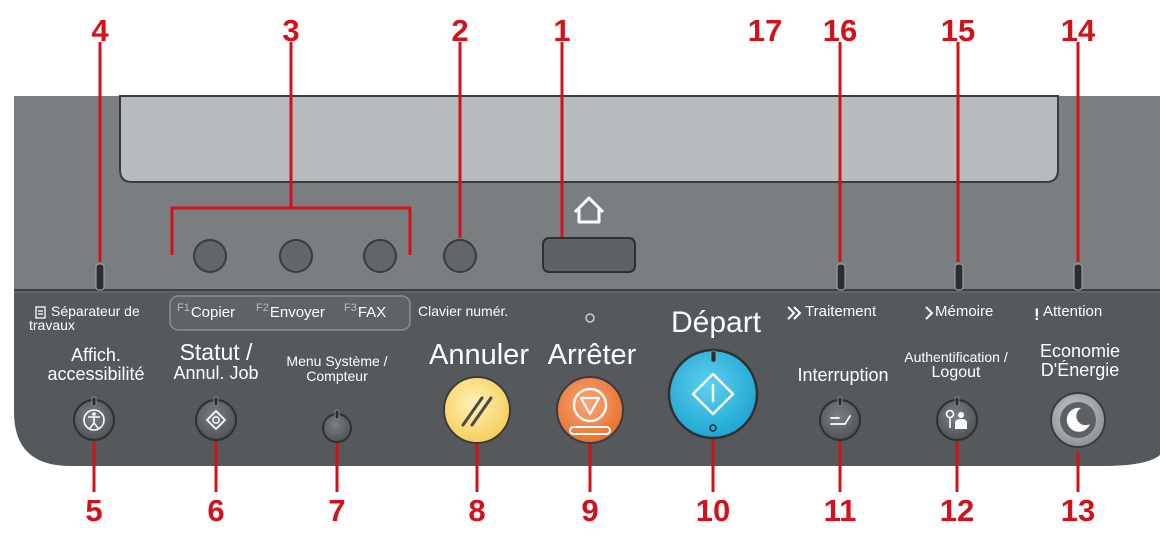 The width and height of the screenshot is (1160, 536). Describe the element at coordinates (1078, 277) in the screenshot. I see `attention-indicator` at that location.